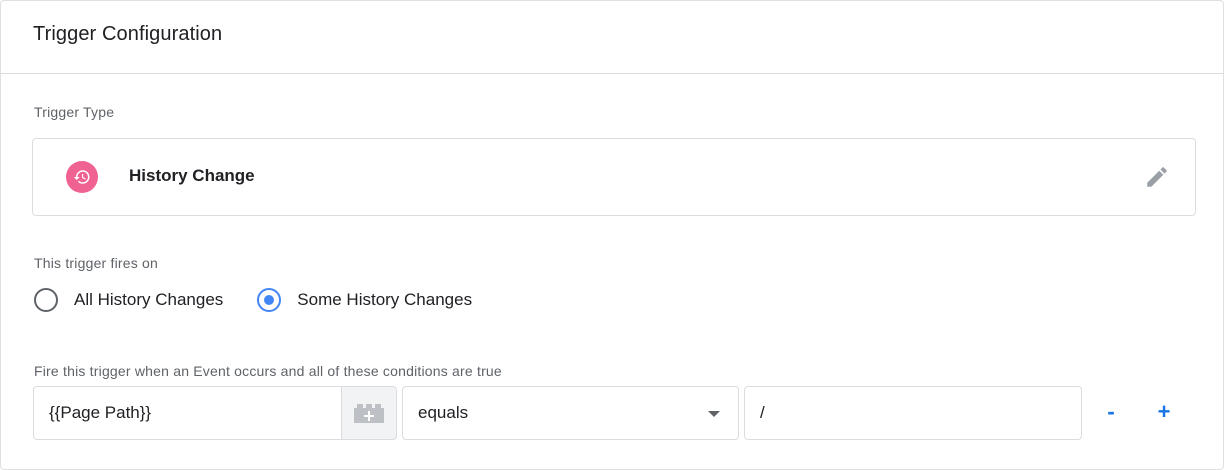 This screenshot has width=1224, height=470. Describe the element at coordinates (762, 412) in the screenshot. I see `condition-value: /` at that location.